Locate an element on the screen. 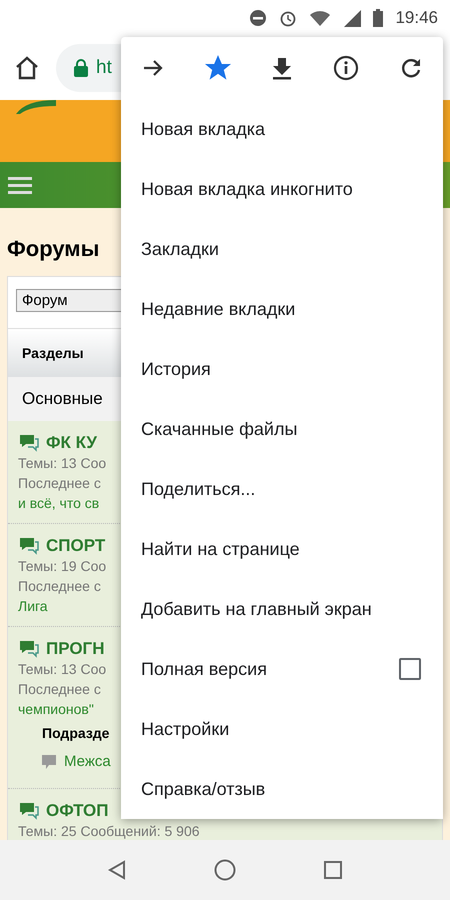  forum-stats: Темы: 19 Соо is located at coordinates (62, 566).